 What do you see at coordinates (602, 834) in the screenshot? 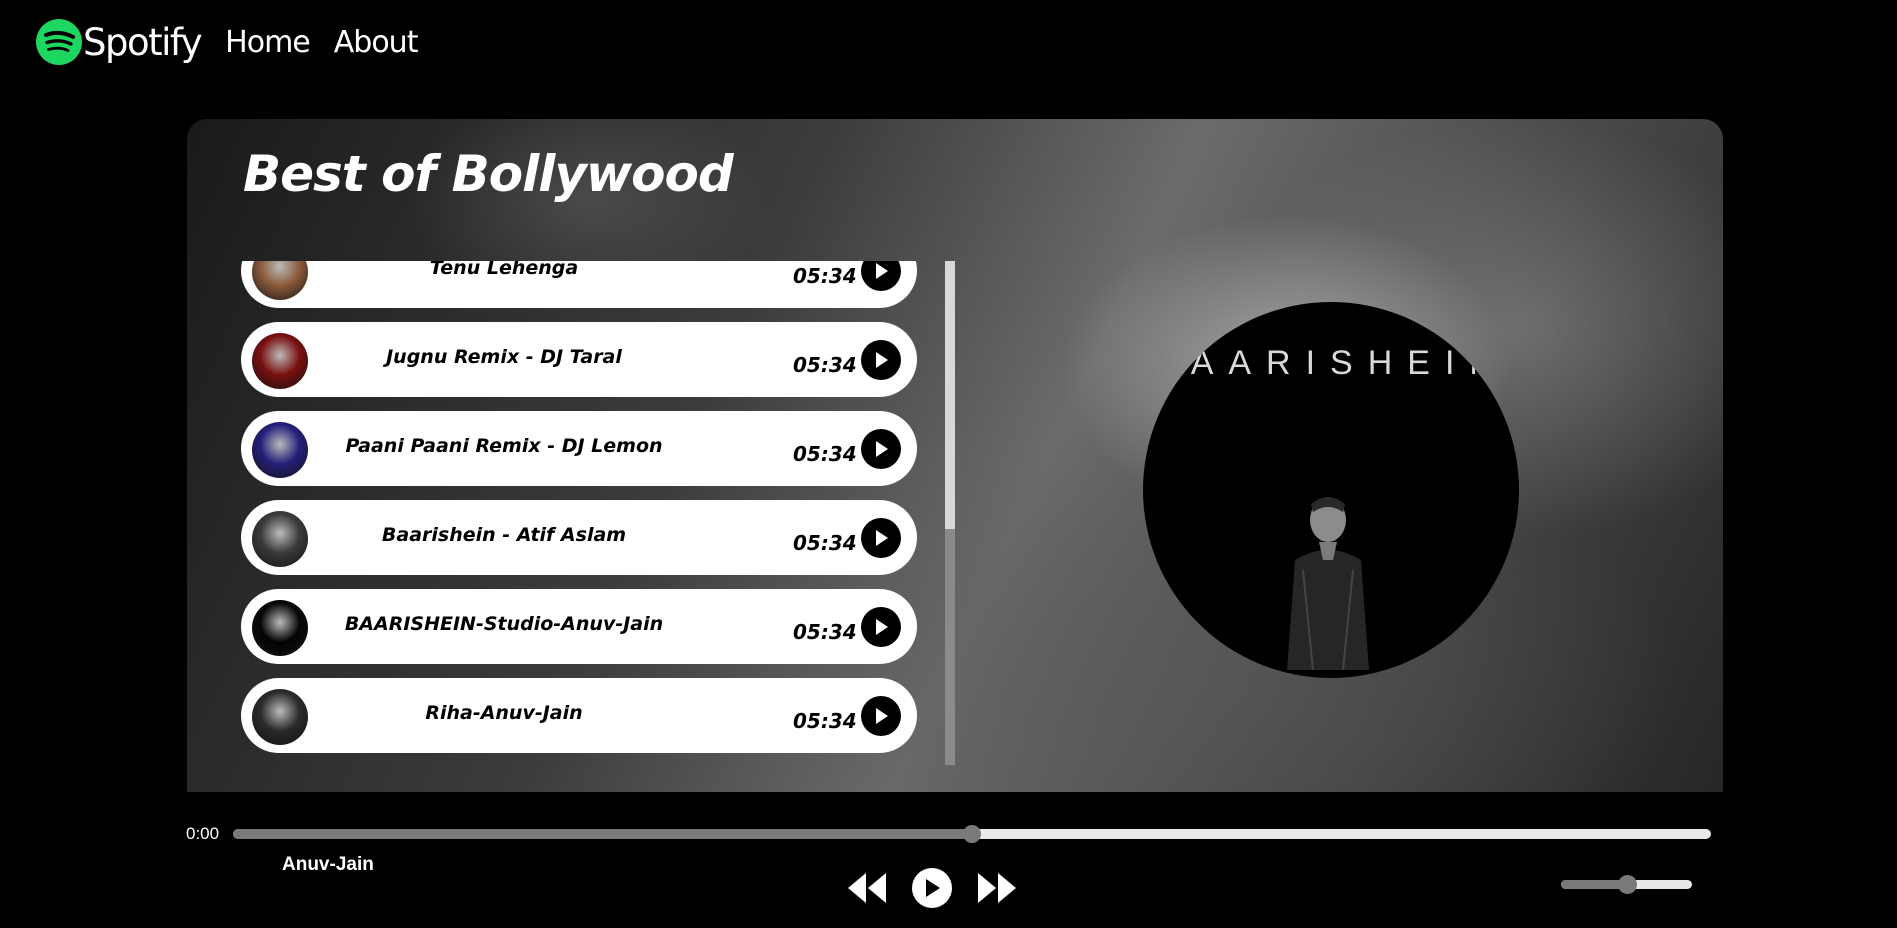
I see `progress-fill` at bounding box center [602, 834].